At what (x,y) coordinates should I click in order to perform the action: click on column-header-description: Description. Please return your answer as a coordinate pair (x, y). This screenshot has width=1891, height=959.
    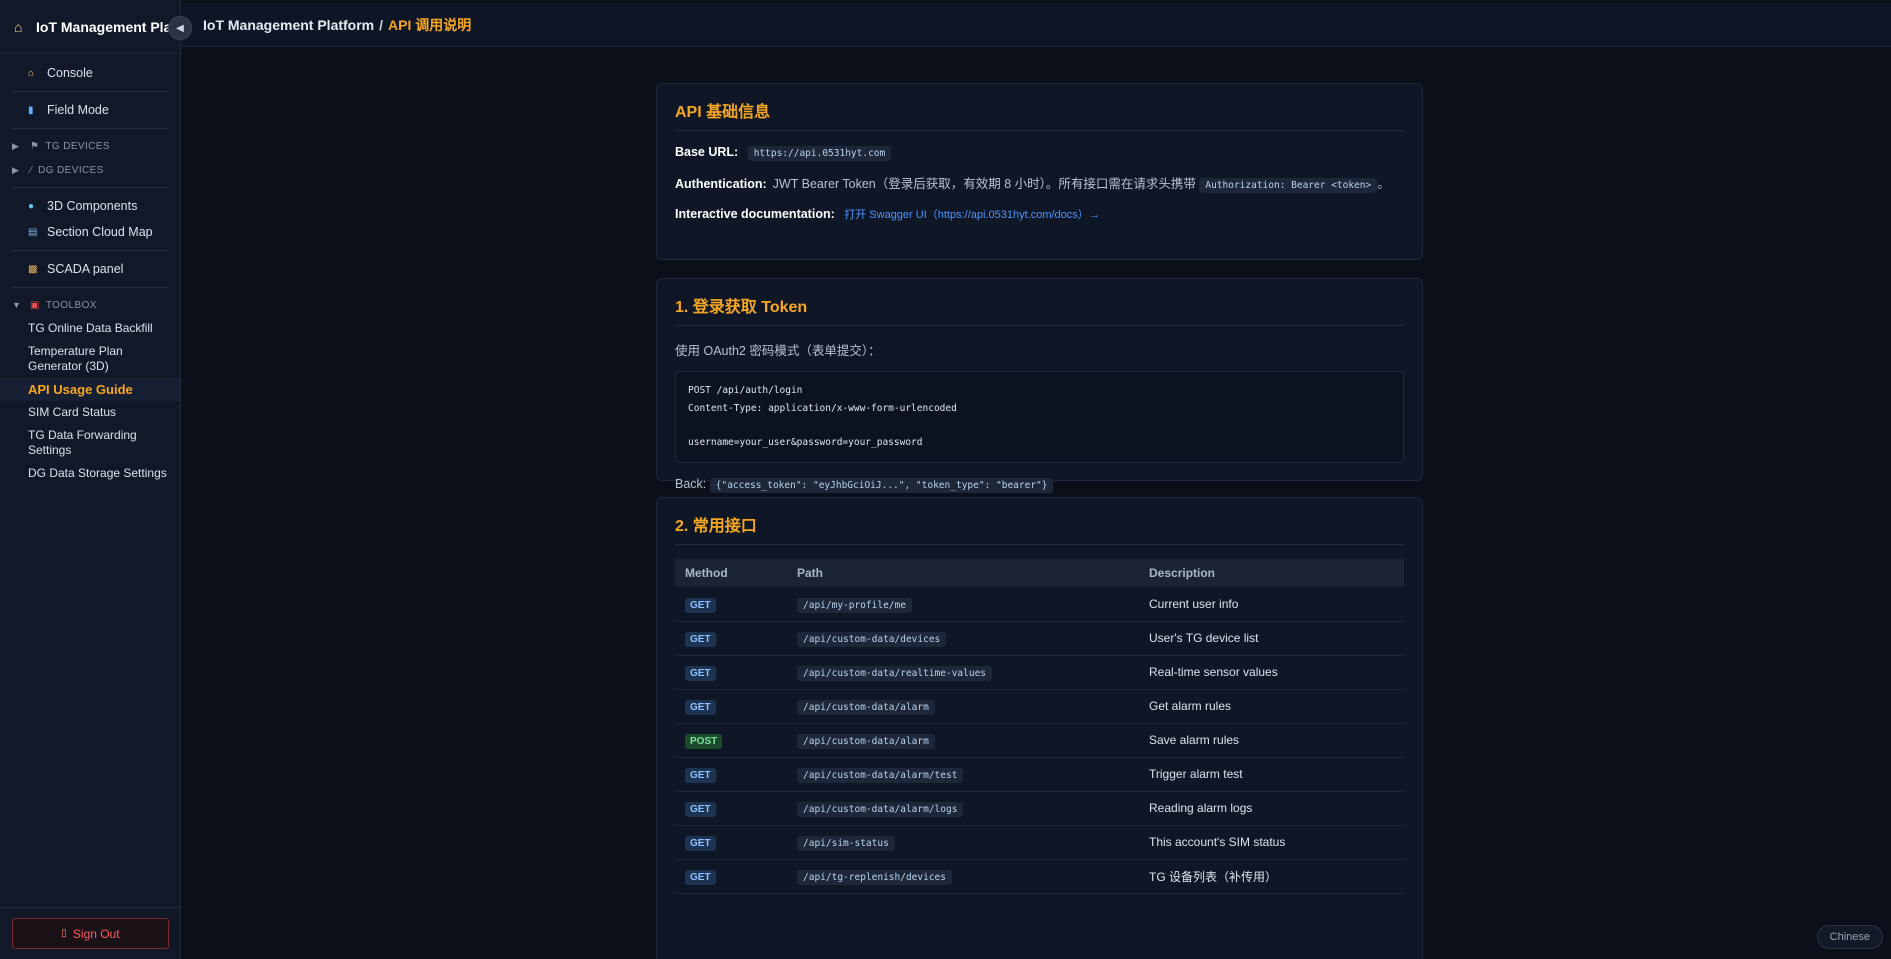
    Looking at the image, I should click on (1271, 573).